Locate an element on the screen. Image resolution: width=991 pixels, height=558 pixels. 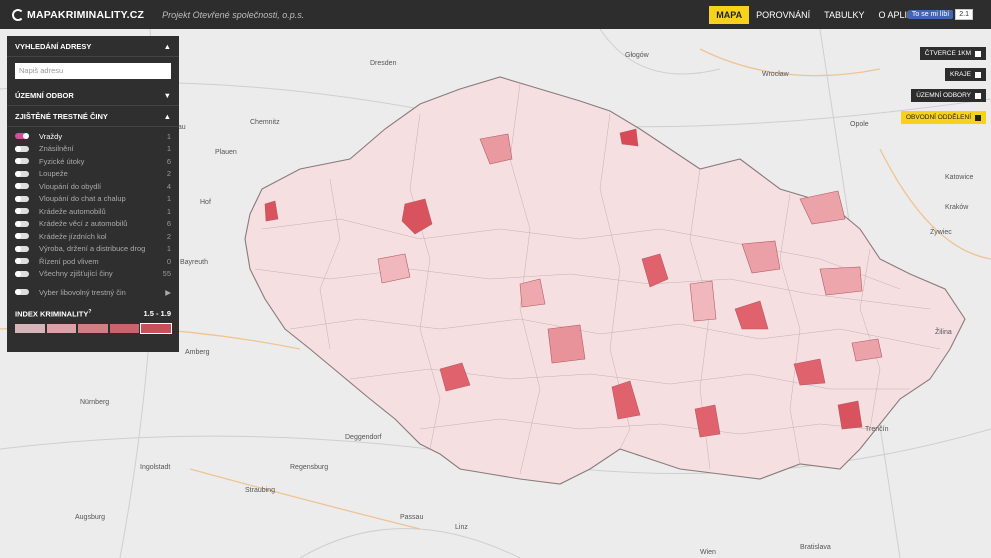
crime-row: Řízení pod vlivem 0 is located at coordinates (93, 261).